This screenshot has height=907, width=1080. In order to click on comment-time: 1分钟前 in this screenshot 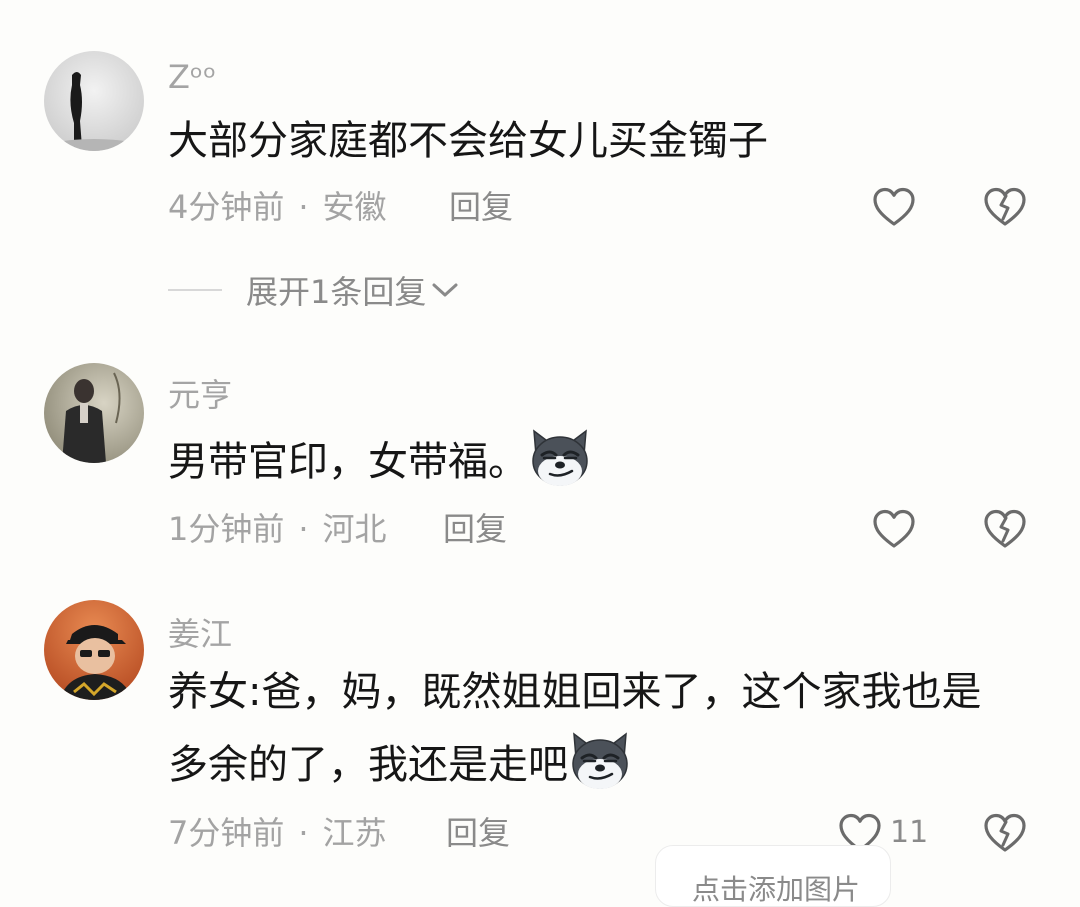, I will do `click(226, 529)`.